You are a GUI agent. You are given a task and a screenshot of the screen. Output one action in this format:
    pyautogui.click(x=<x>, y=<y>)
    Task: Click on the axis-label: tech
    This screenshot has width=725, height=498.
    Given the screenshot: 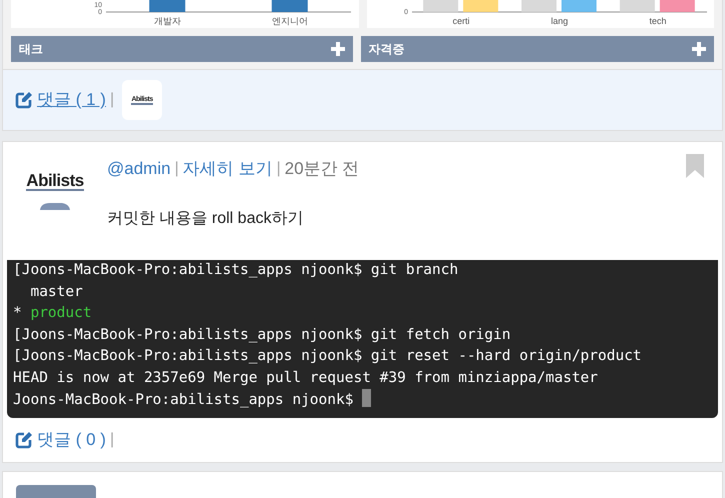 What is the action you would take?
    pyautogui.click(x=657, y=21)
    